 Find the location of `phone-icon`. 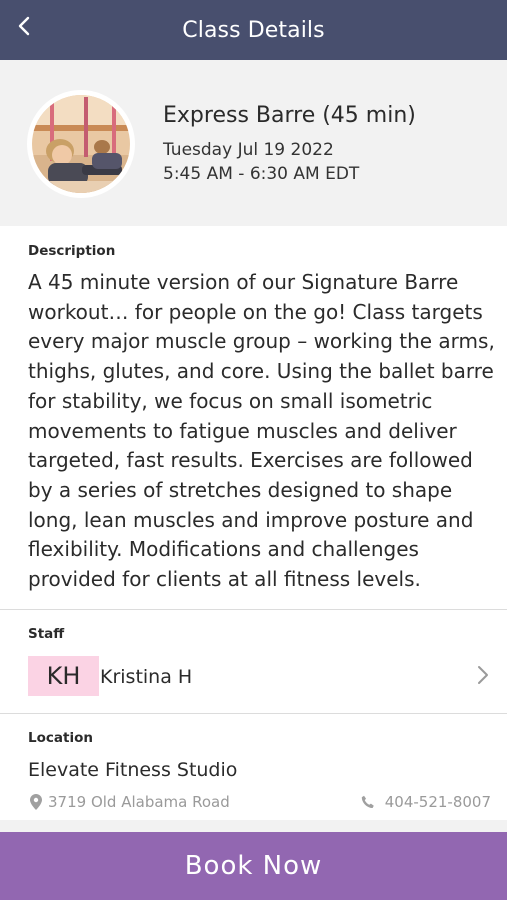

phone-icon is located at coordinates (367, 801).